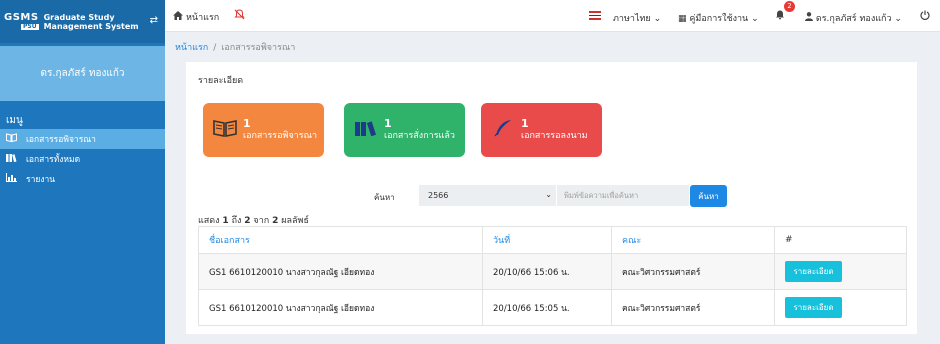 The width and height of the screenshot is (940, 344). I want to click on search-button: ค้นหา, so click(708, 196).